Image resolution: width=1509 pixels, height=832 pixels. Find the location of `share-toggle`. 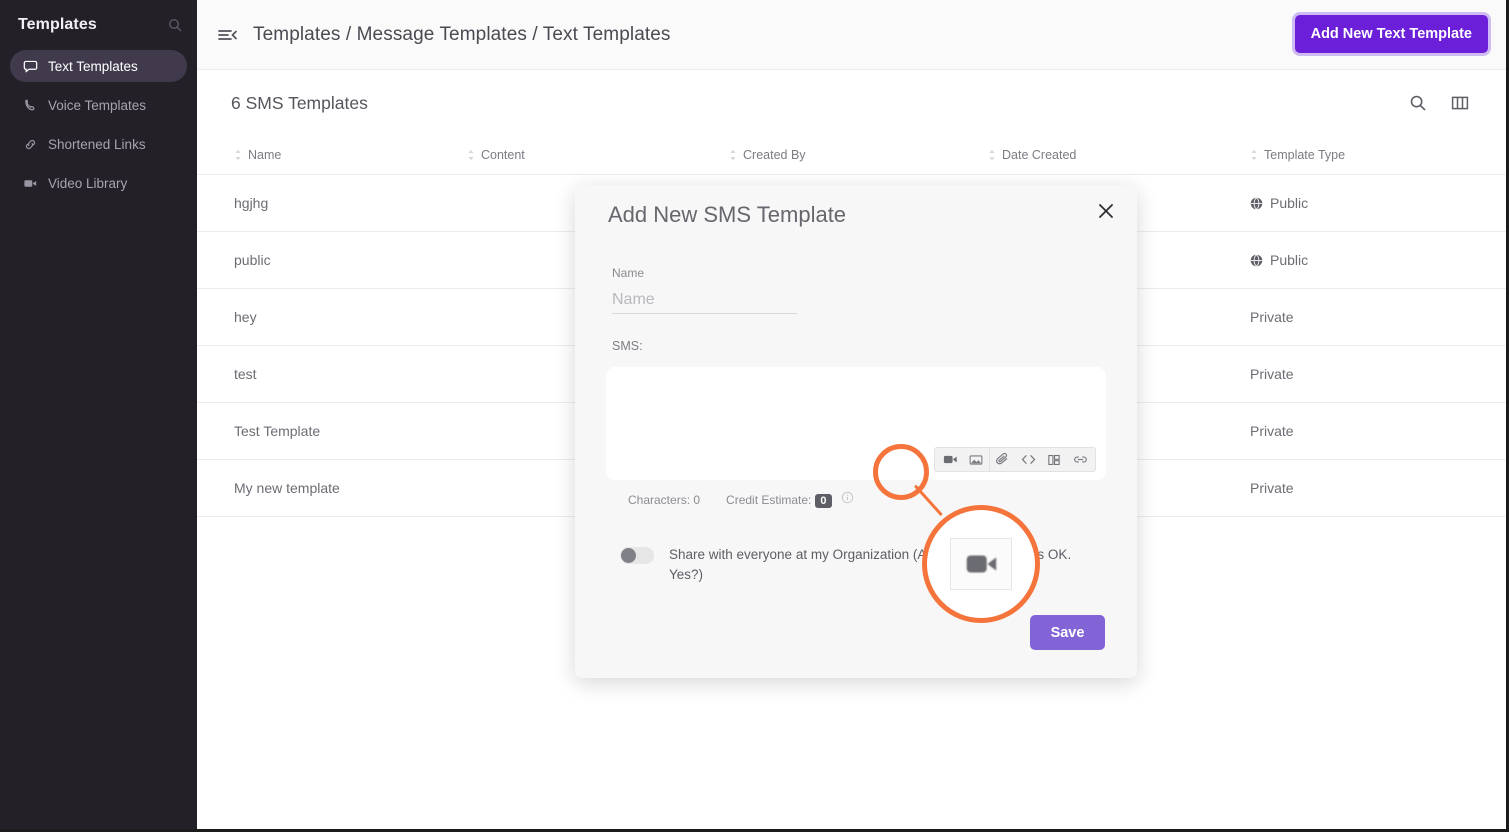

share-toggle is located at coordinates (637, 555).